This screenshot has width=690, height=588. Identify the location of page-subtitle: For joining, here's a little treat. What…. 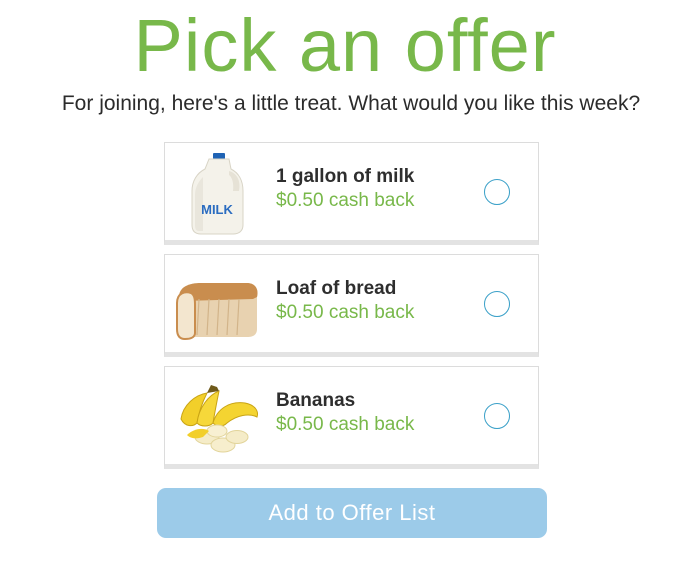
(351, 103).